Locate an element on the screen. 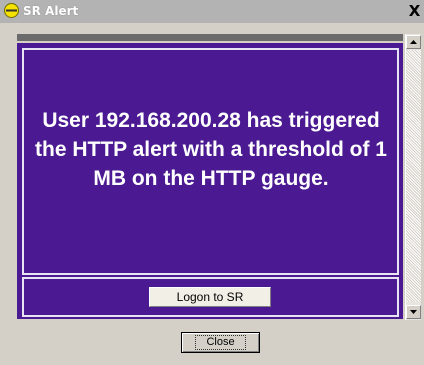 The height and width of the screenshot is (365, 424). scroll-track is located at coordinates (413, 176).